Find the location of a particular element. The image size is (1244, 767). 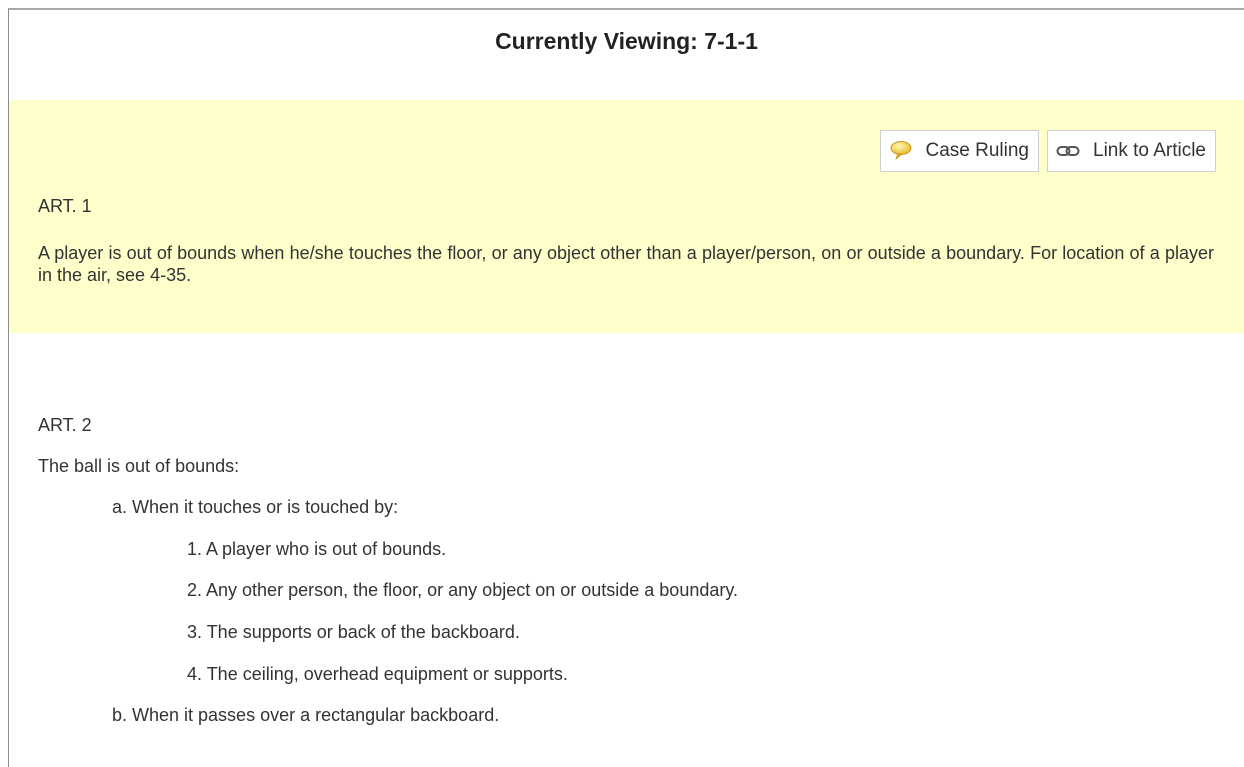

link-to-article-button: Link to Article is located at coordinates (1131, 151).